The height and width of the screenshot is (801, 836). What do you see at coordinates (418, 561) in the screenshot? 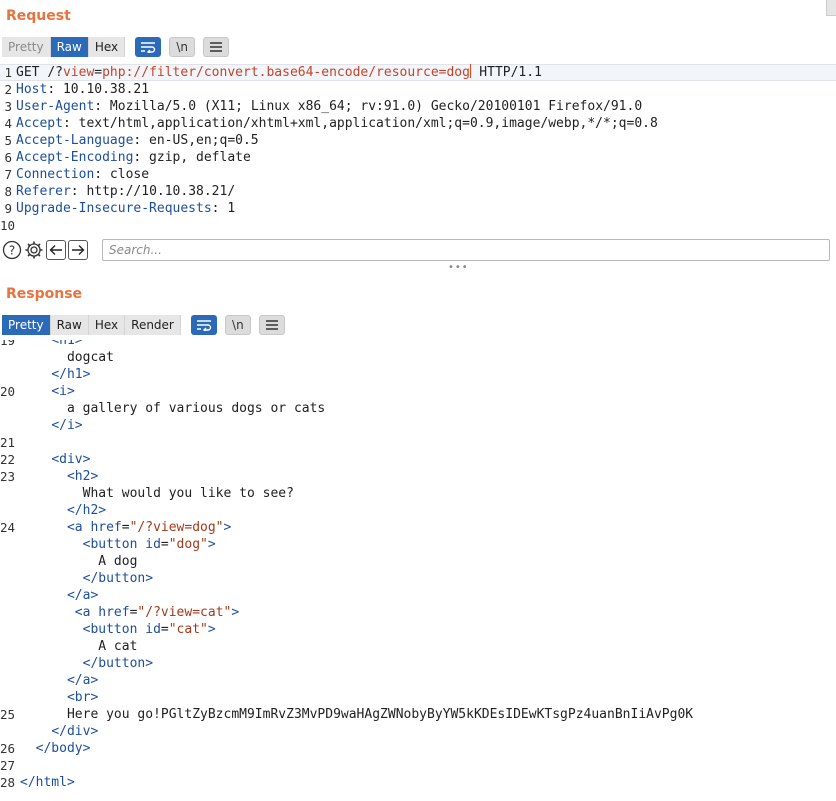
I see `response-line: A dog` at bounding box center [418, 561].